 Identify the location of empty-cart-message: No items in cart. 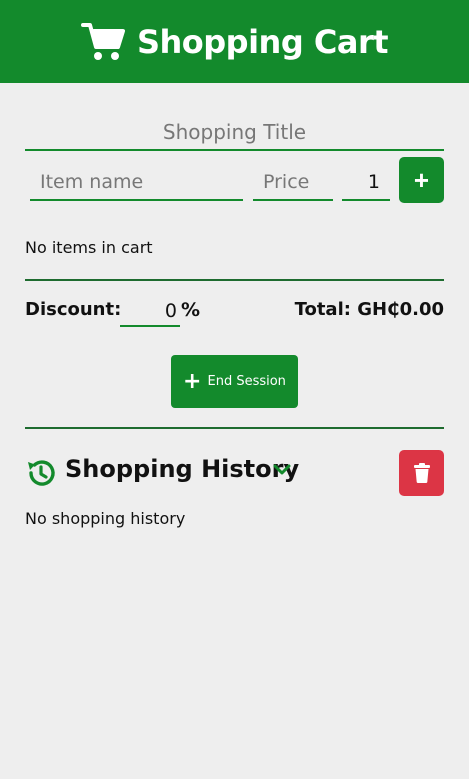
(89, 247).